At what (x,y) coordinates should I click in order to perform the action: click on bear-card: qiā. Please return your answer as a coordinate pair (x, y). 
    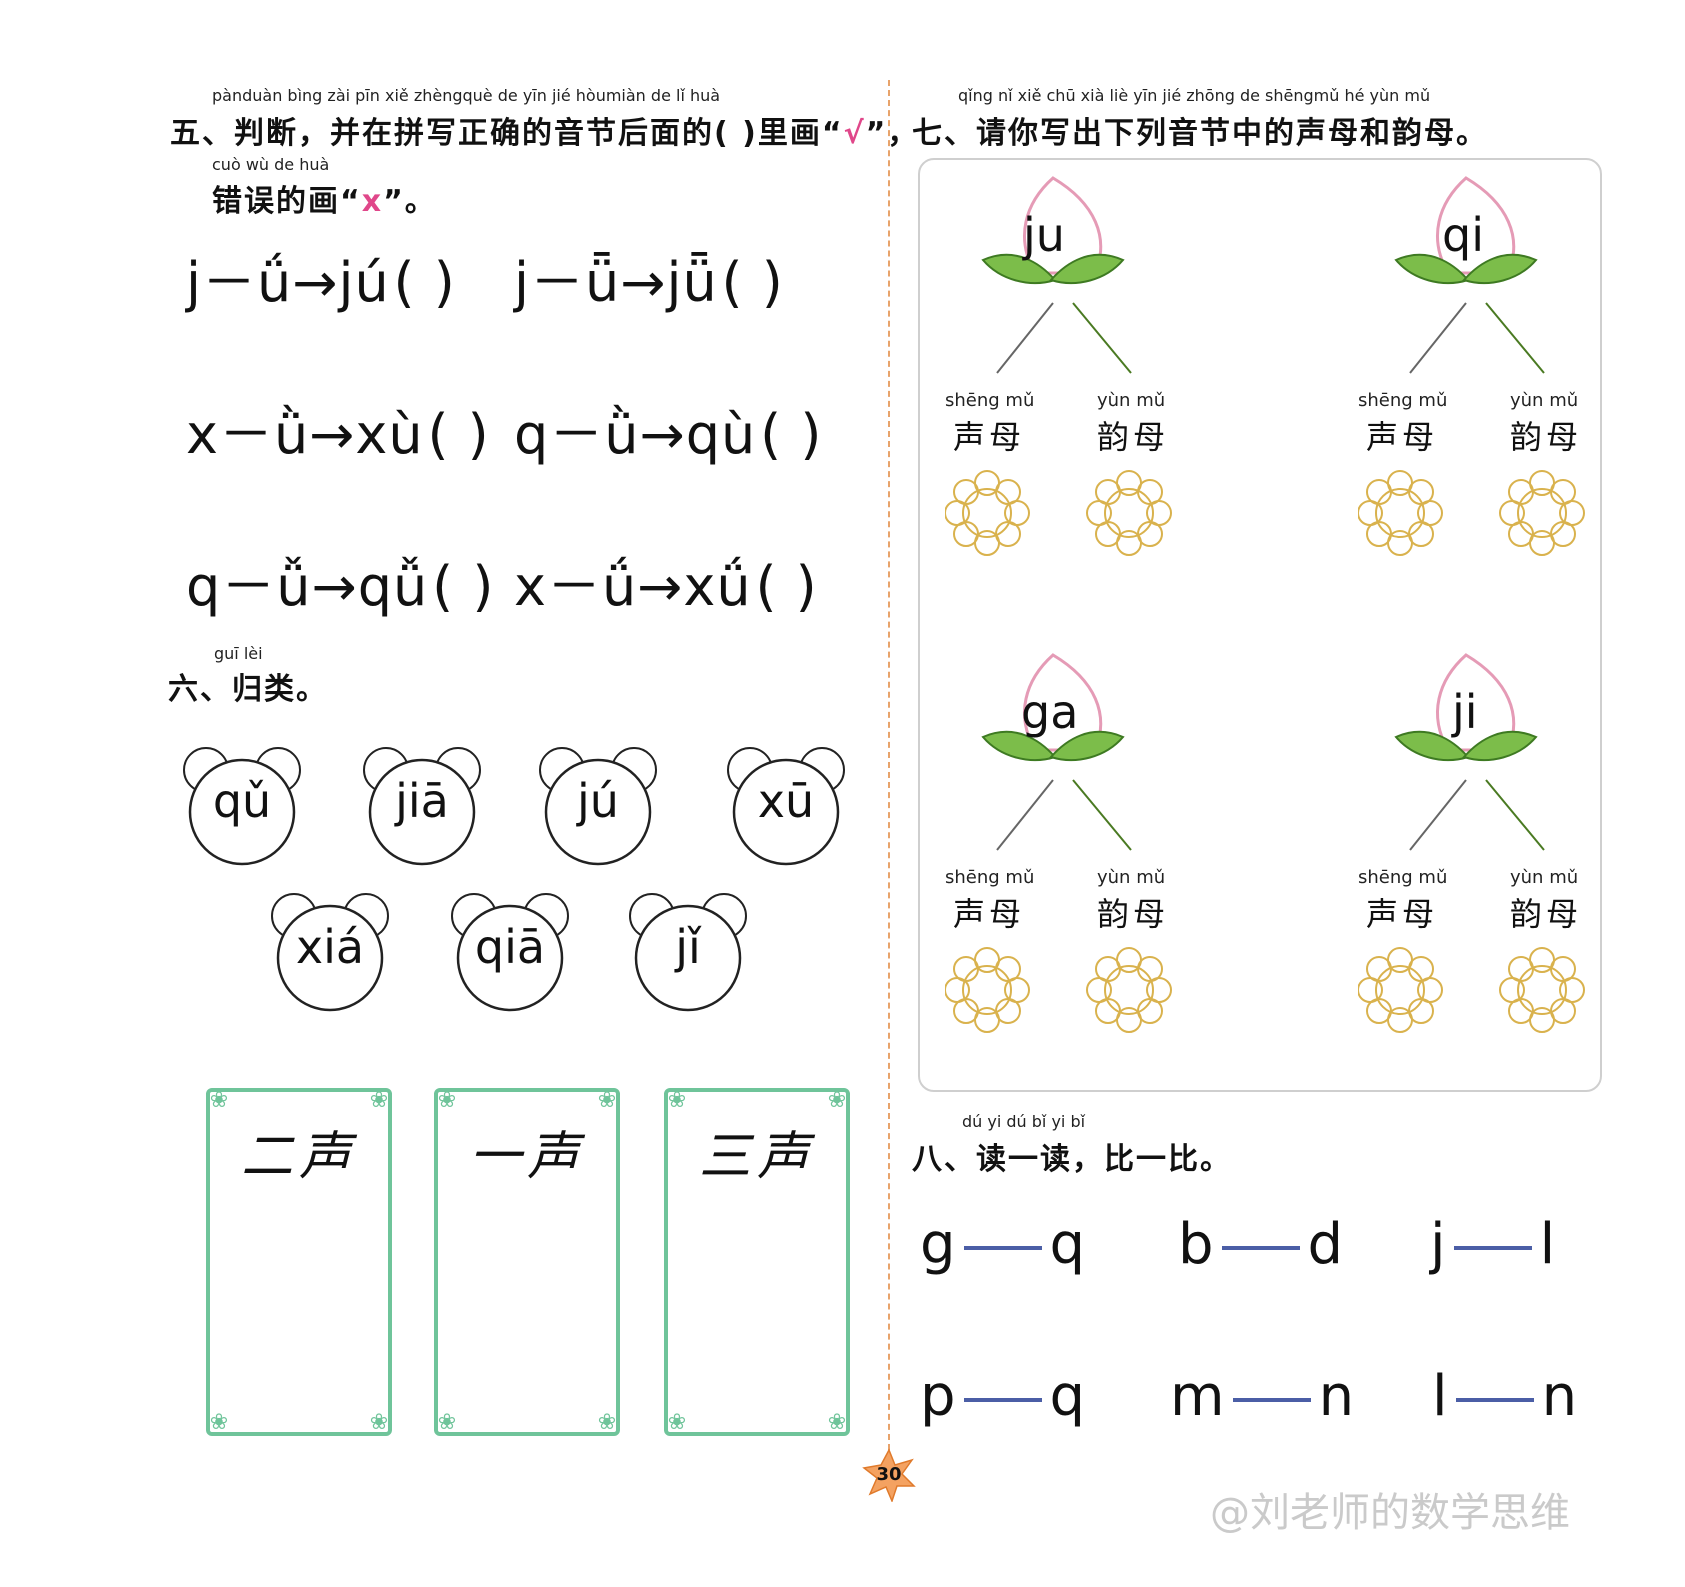
    Looking at the image, I should click on (510, 951).